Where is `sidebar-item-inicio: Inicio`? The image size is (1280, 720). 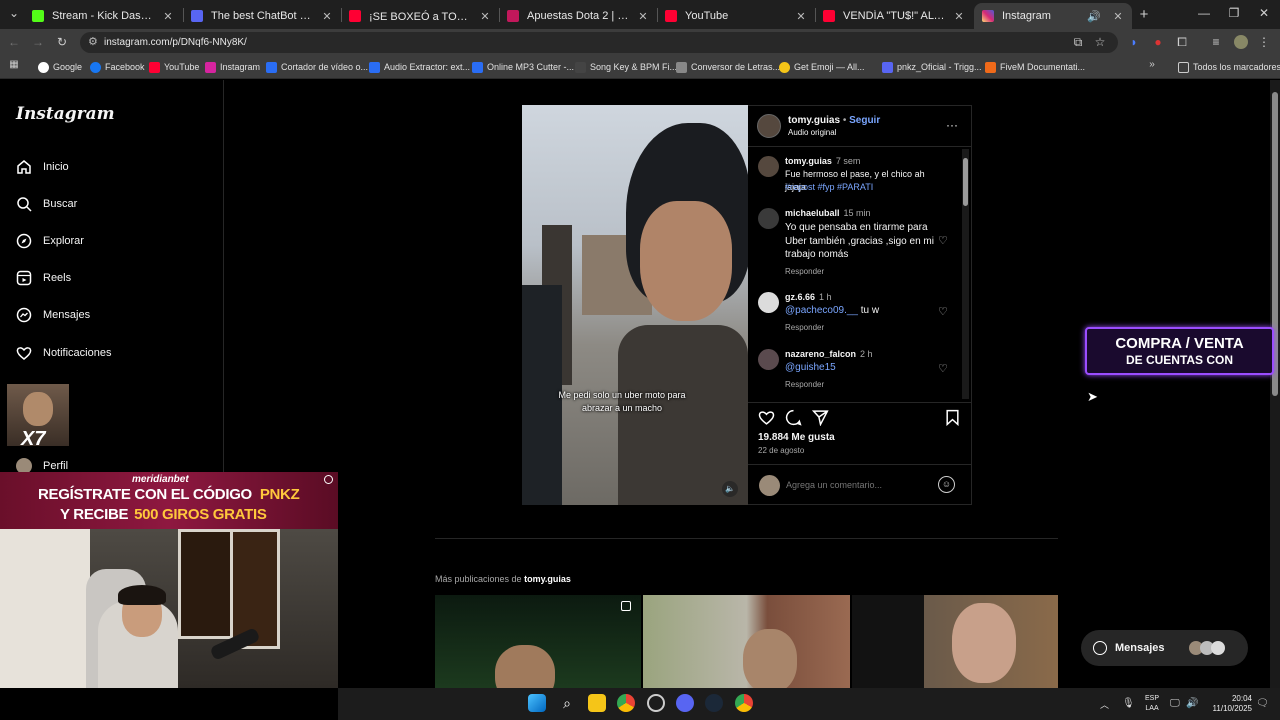 sidebar-item-inicio: Inicio is located at coordinates (42, 167).